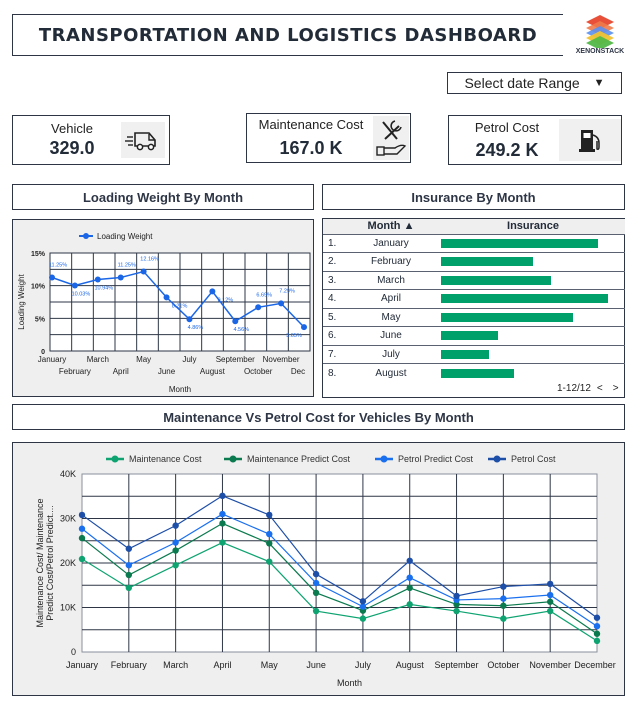 The image size is (640, 710). What do you see at coordinates (125, 236) in the screenshot?
I see `legend-label: Loading Weight` at bounding box center [125, 236].